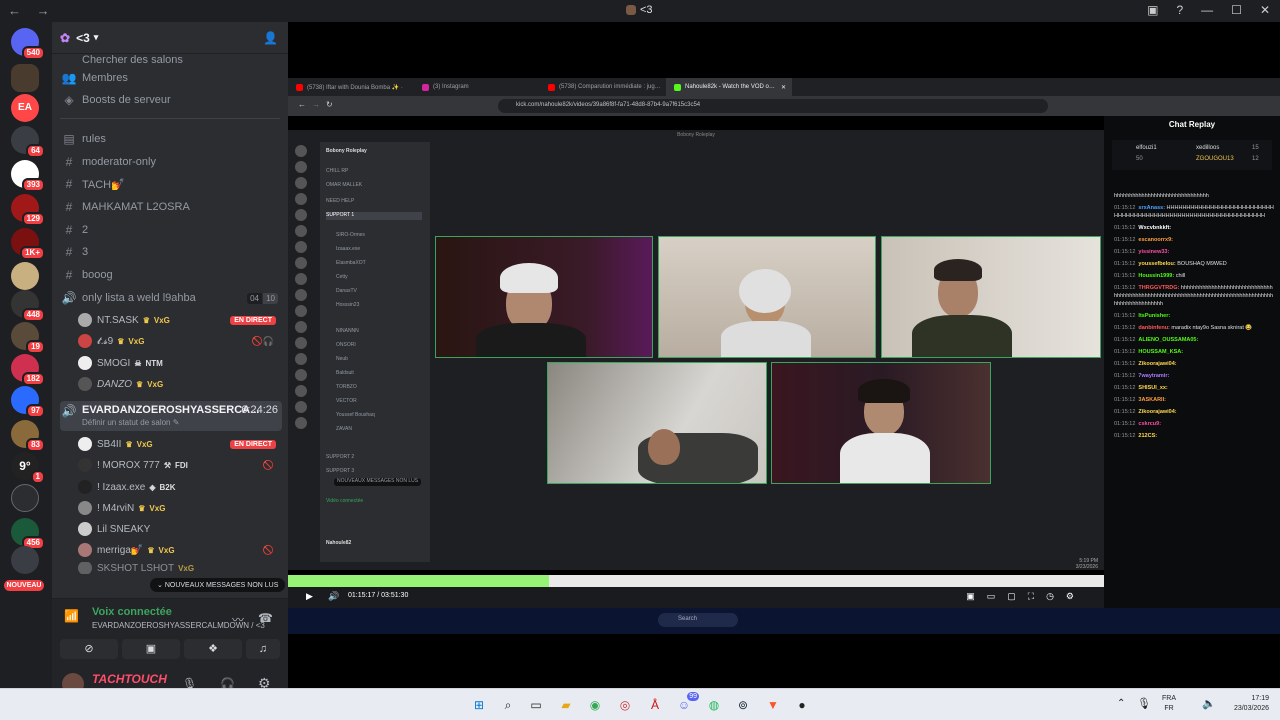  Describe the element at coordinates (28, 142) in the screenshot. I see `server-icon: 64` at that location.